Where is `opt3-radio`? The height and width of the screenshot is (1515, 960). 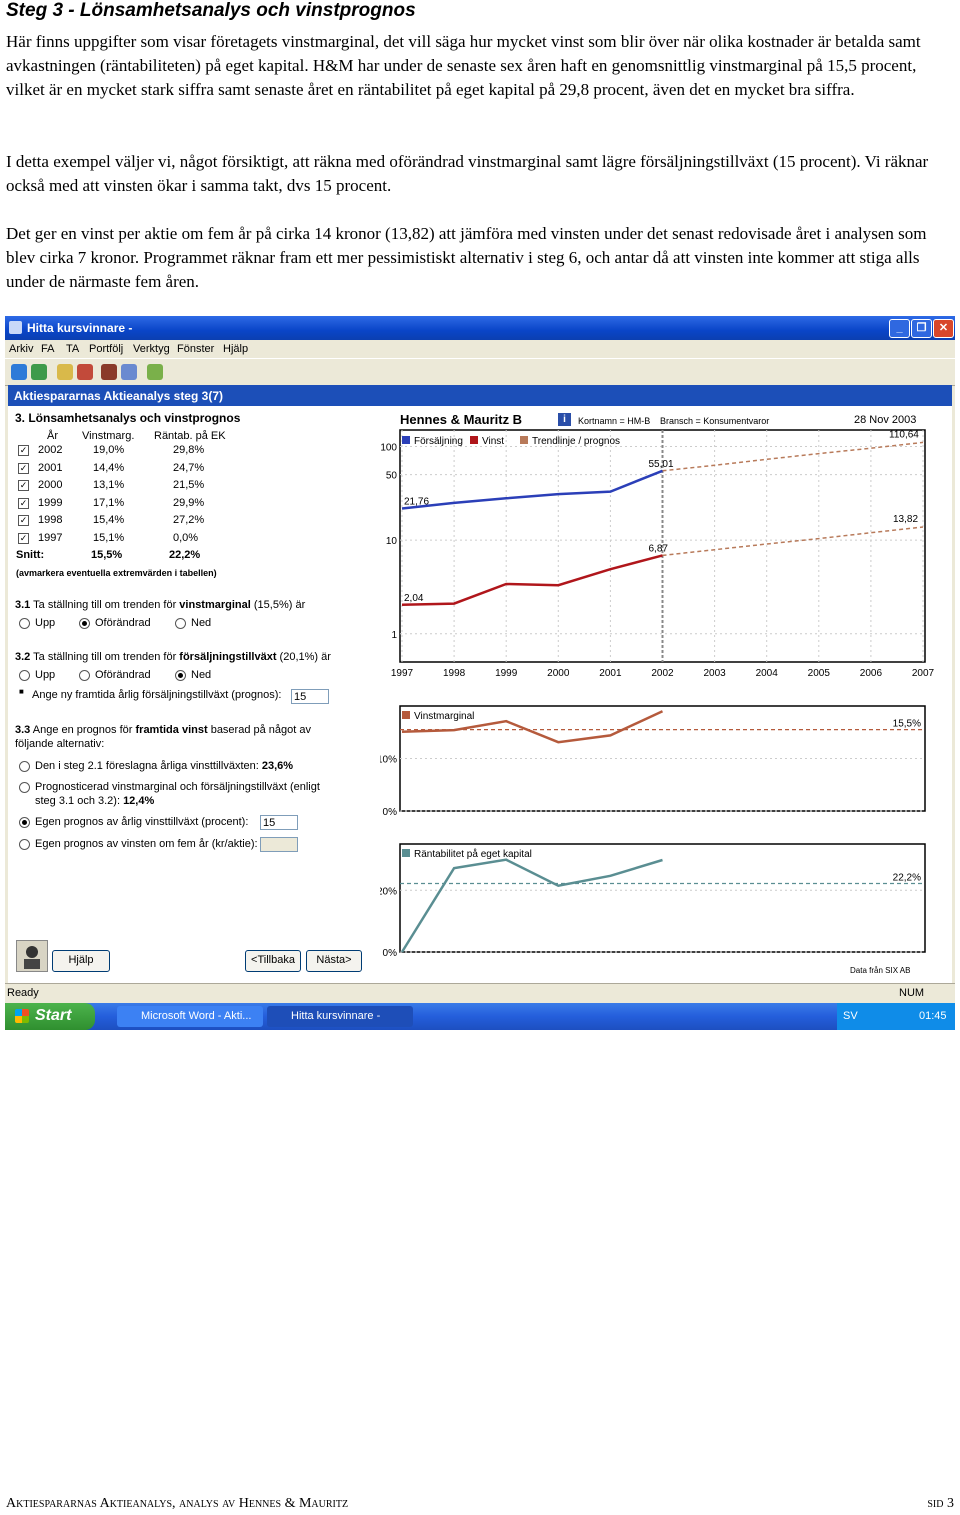
opt3-radio is located at coordinates (24, 822).